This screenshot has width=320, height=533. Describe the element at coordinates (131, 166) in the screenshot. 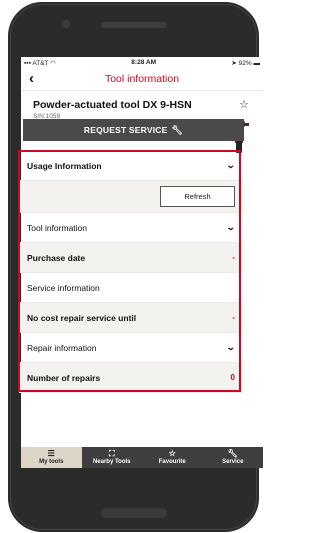

I see `usage-information-header: Usage Information ⌄` at that location.